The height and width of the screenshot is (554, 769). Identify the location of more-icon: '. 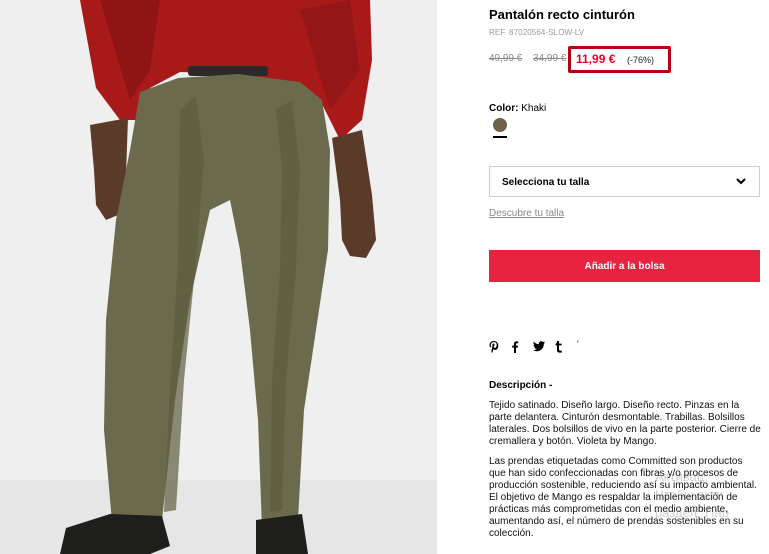
(582, 347).